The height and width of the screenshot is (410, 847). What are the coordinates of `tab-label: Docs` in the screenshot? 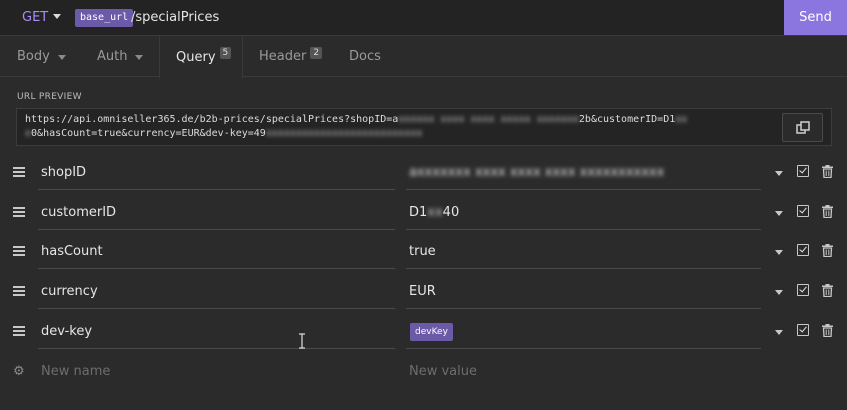 It's located at (365, 56).